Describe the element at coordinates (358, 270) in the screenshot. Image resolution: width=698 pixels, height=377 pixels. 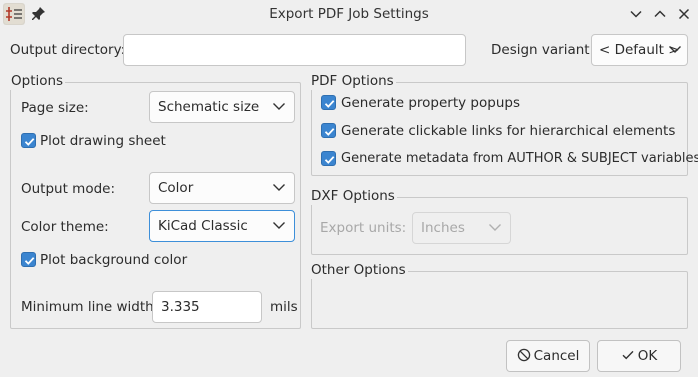
I see `other-options-group-title: Other Options` at that location.